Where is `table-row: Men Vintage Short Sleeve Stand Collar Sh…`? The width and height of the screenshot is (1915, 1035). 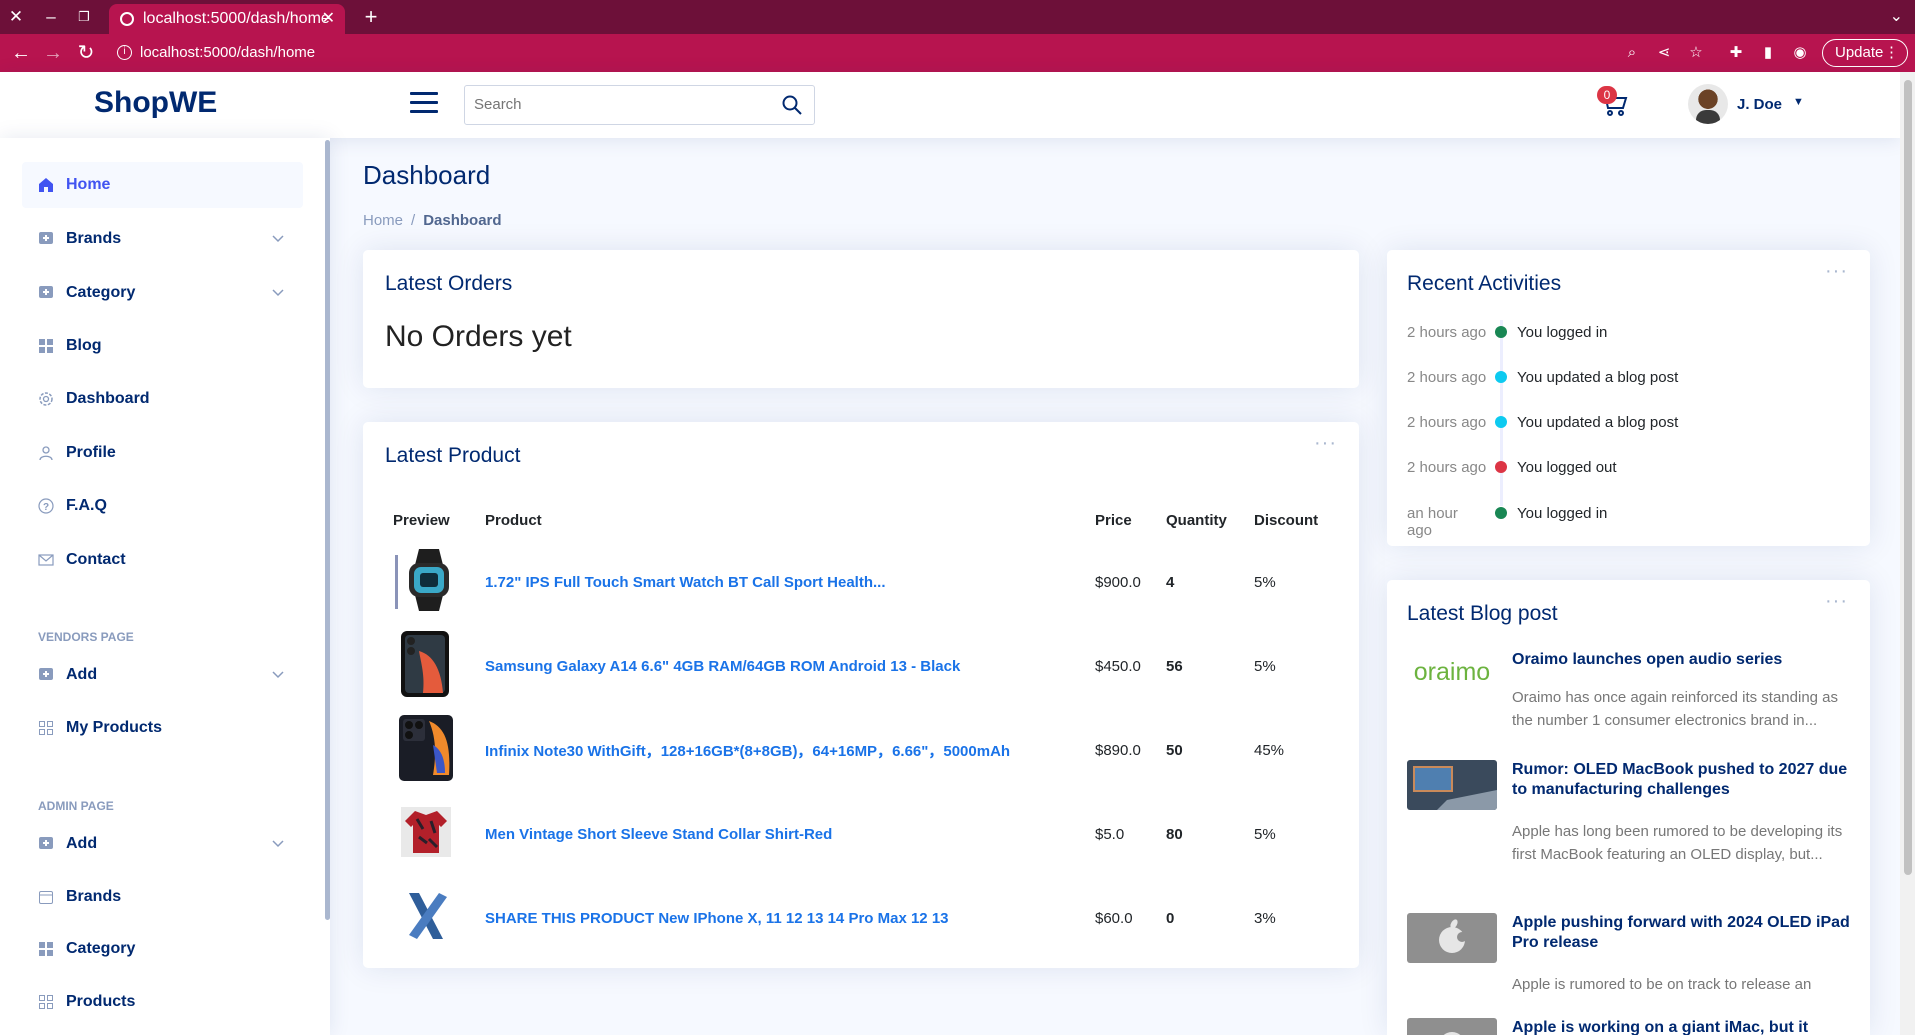 table-row: Men Vintage Short Sleeve Stand Collar Sh… is located at coordinates (860, 834).